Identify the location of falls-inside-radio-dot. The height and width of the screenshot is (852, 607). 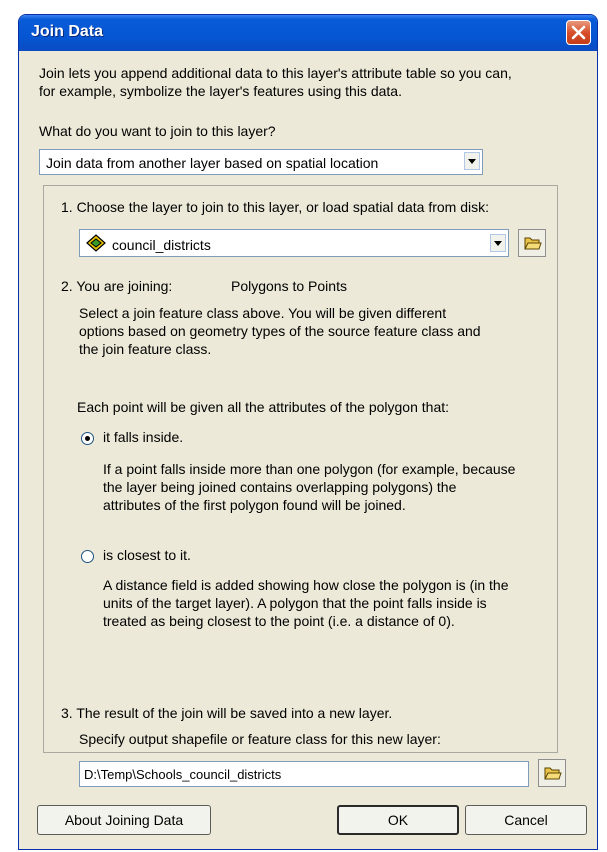
(87, 438).